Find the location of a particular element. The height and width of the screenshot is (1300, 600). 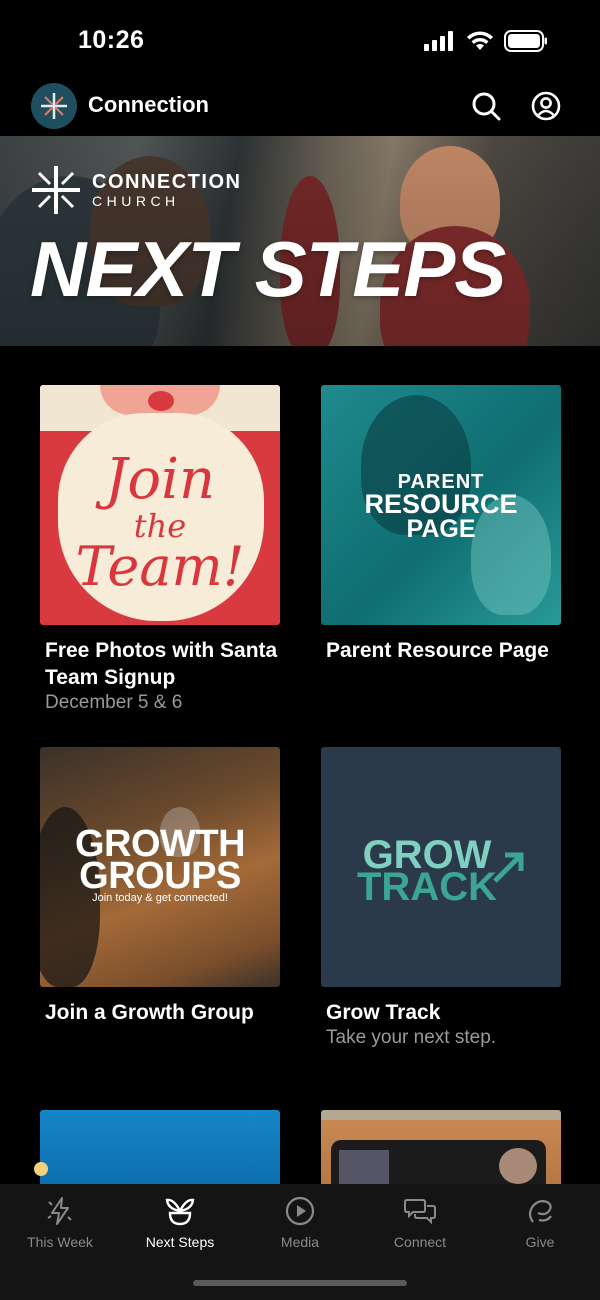

tab-label: Next Steps is located at coordinates (180, 1242).